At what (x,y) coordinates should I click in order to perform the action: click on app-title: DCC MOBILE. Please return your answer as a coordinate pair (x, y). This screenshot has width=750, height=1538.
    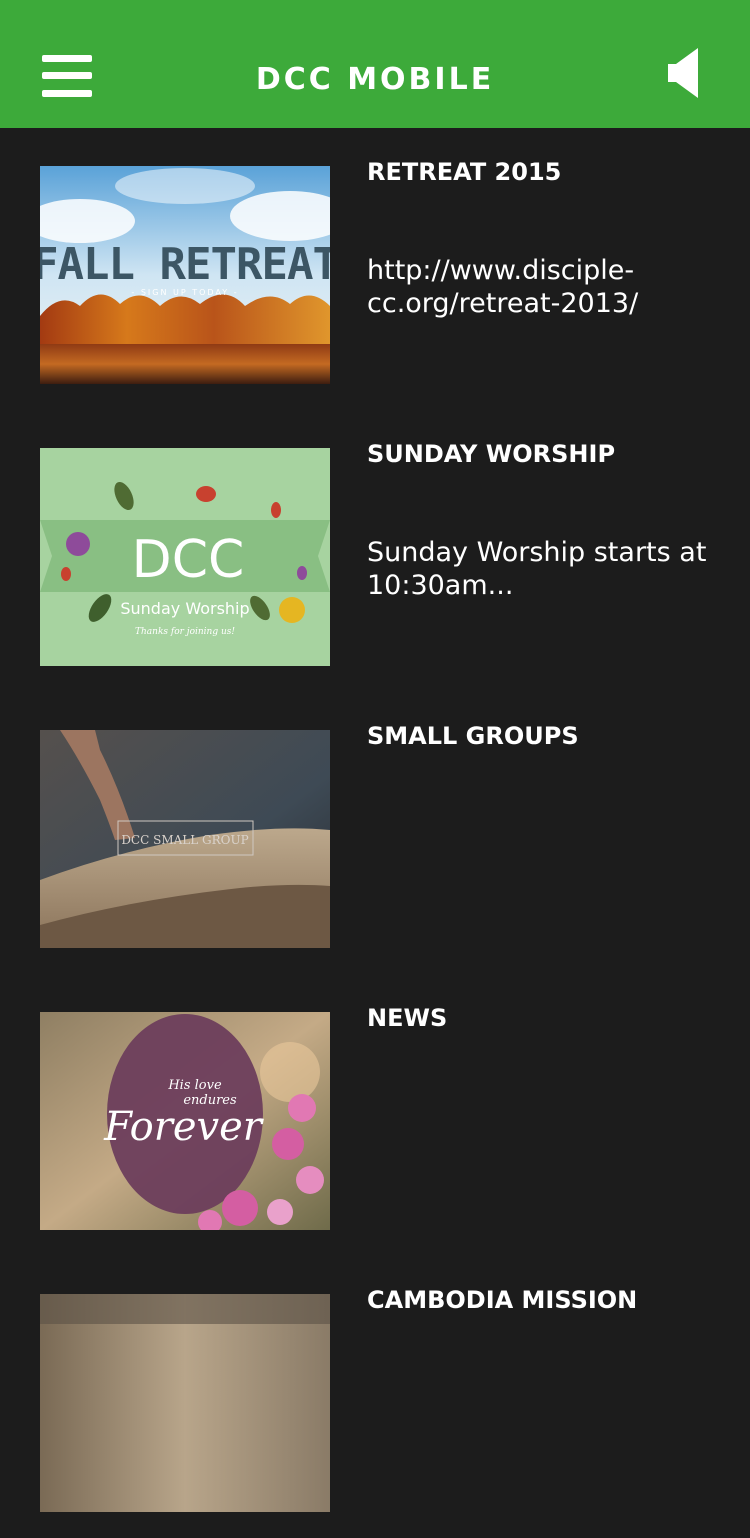
    Looking at the image, I should click on (375, 79).